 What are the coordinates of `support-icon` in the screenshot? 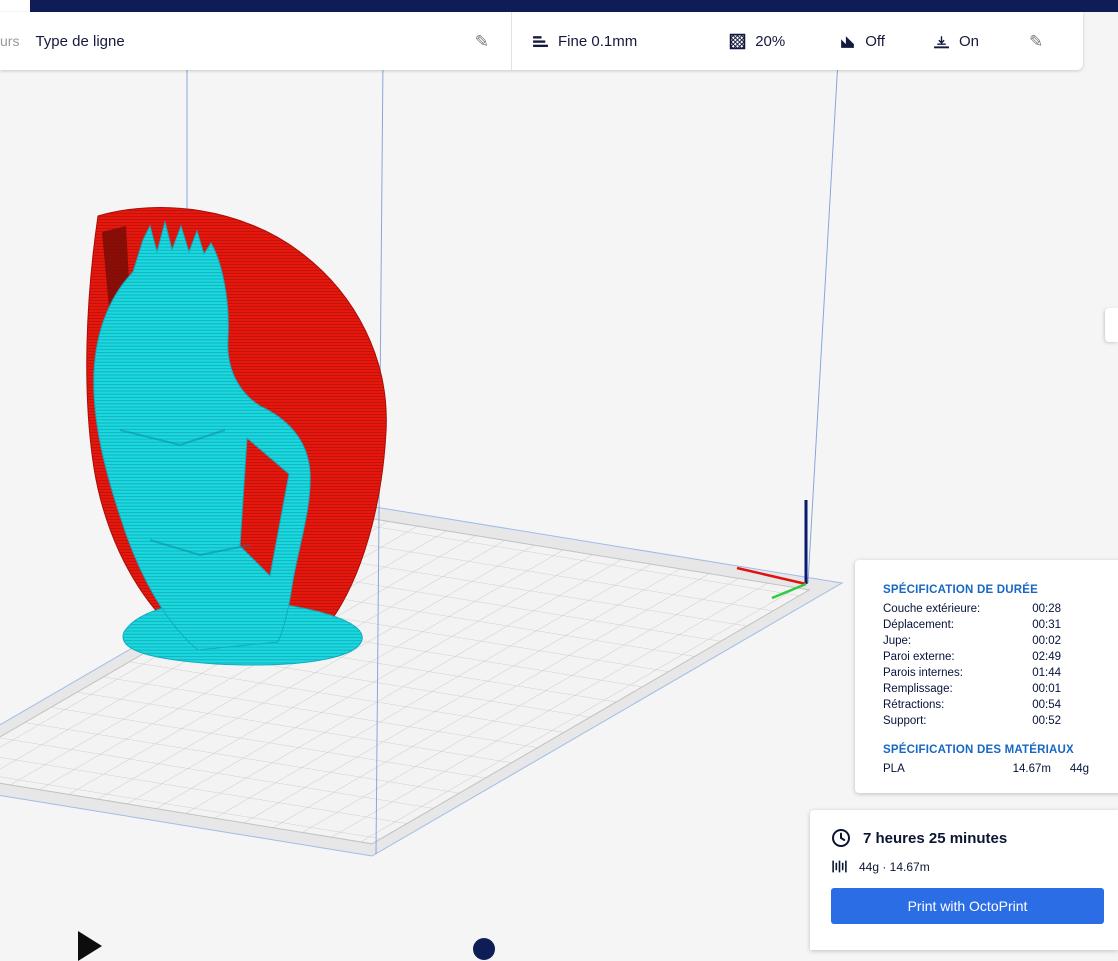 It's located at (848, 41).